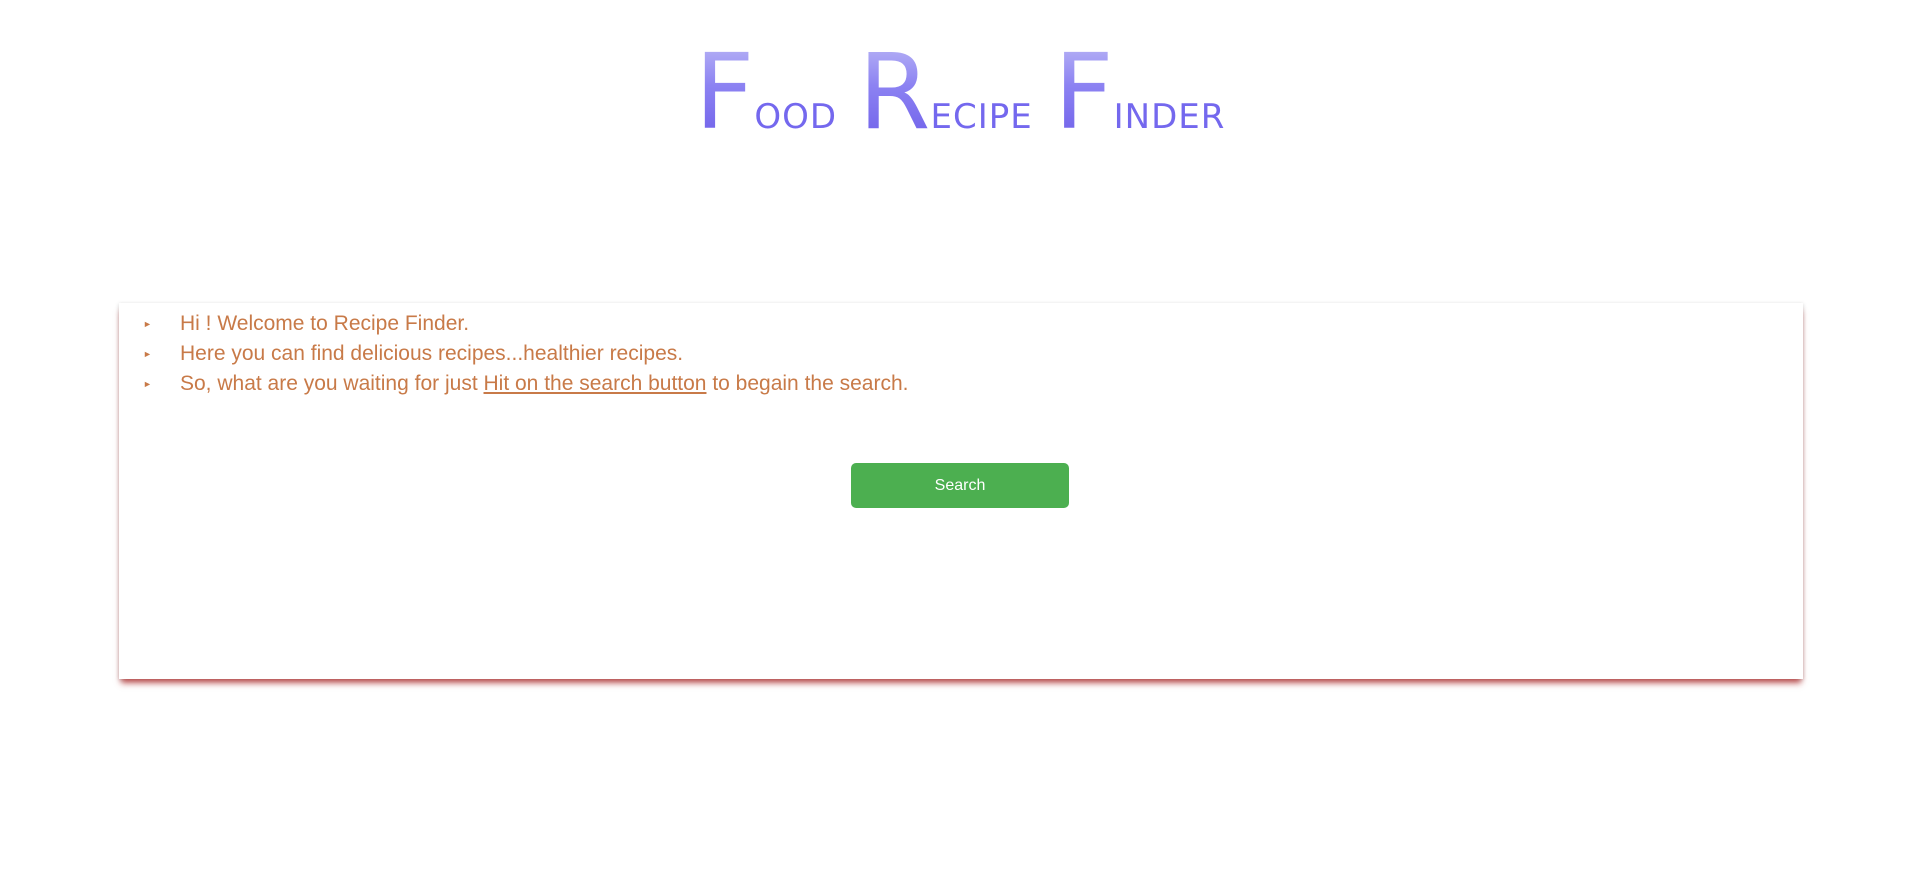 The height and width of the screenshot is (889, 1920). Describe the element at coordinates (595, 383) in the screenshot. I see `search-hint-link: Hit on the search button` at that location.